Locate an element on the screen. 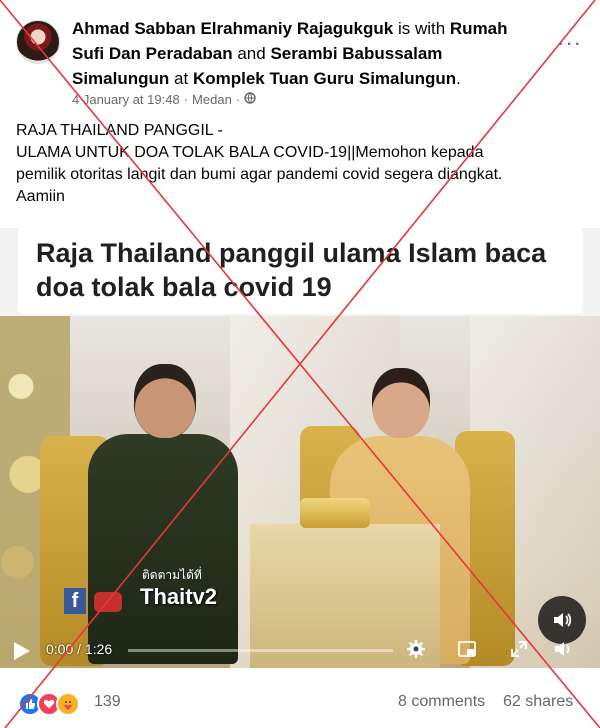  post-date: 4 January at 19:48 is located at coordinates (126, 99).